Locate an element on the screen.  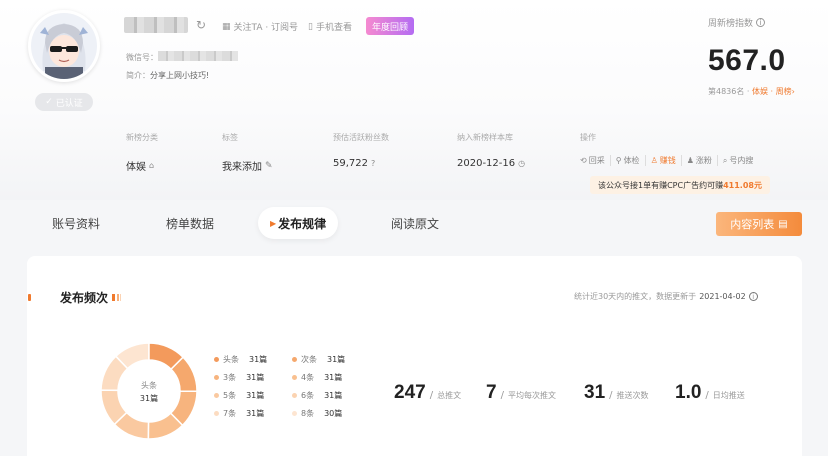
stat-note: 统计近30天内的推文，数据更新于 2021-04-02 i is located at coordinates (666, 296).